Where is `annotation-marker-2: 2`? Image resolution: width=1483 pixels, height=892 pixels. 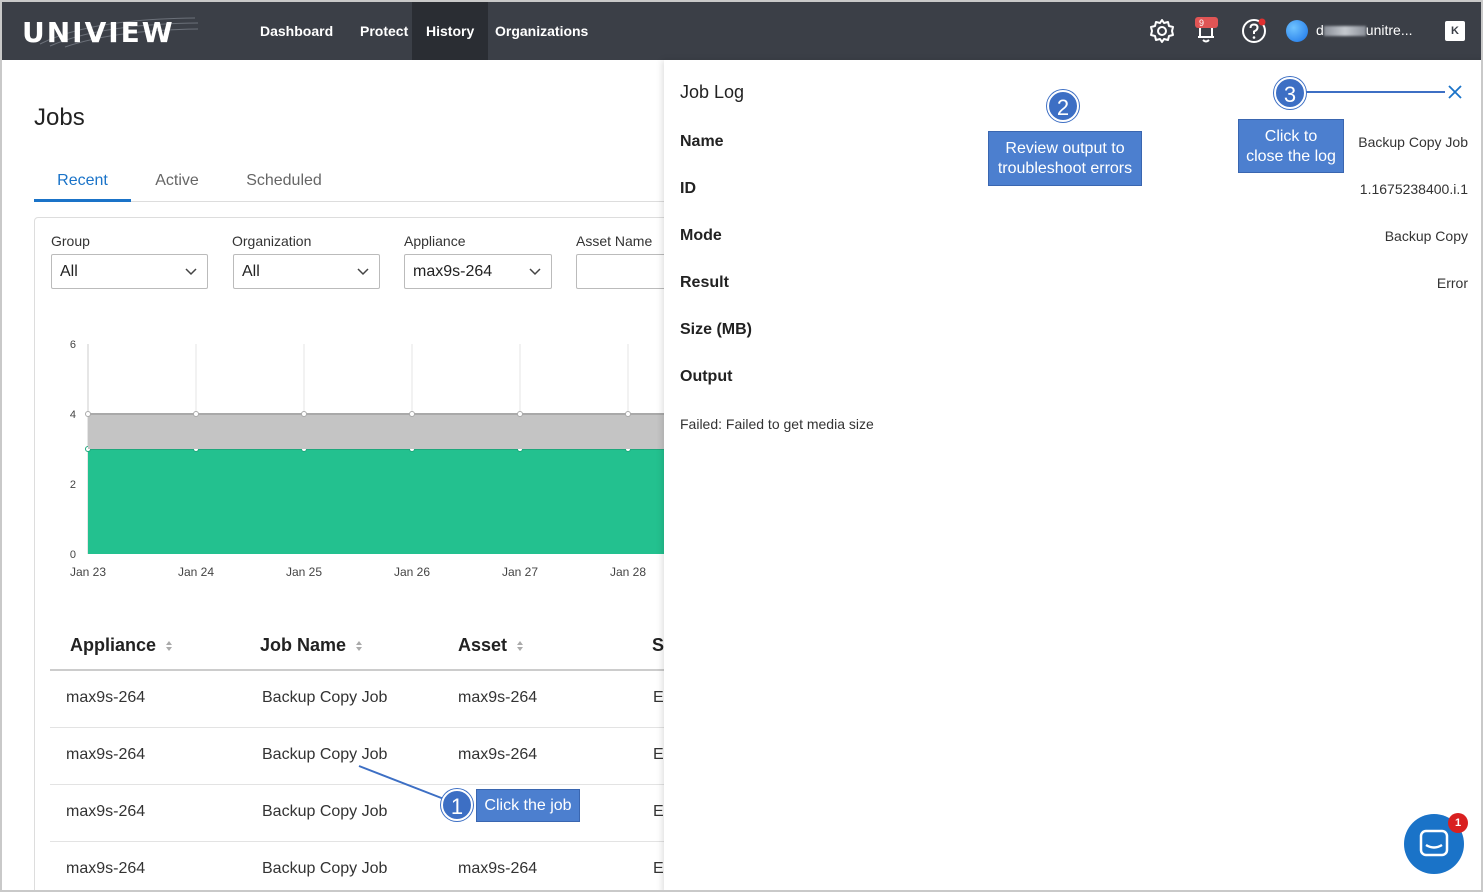
annotation-marker-2: 2 is located at coordinates (1063, 106).